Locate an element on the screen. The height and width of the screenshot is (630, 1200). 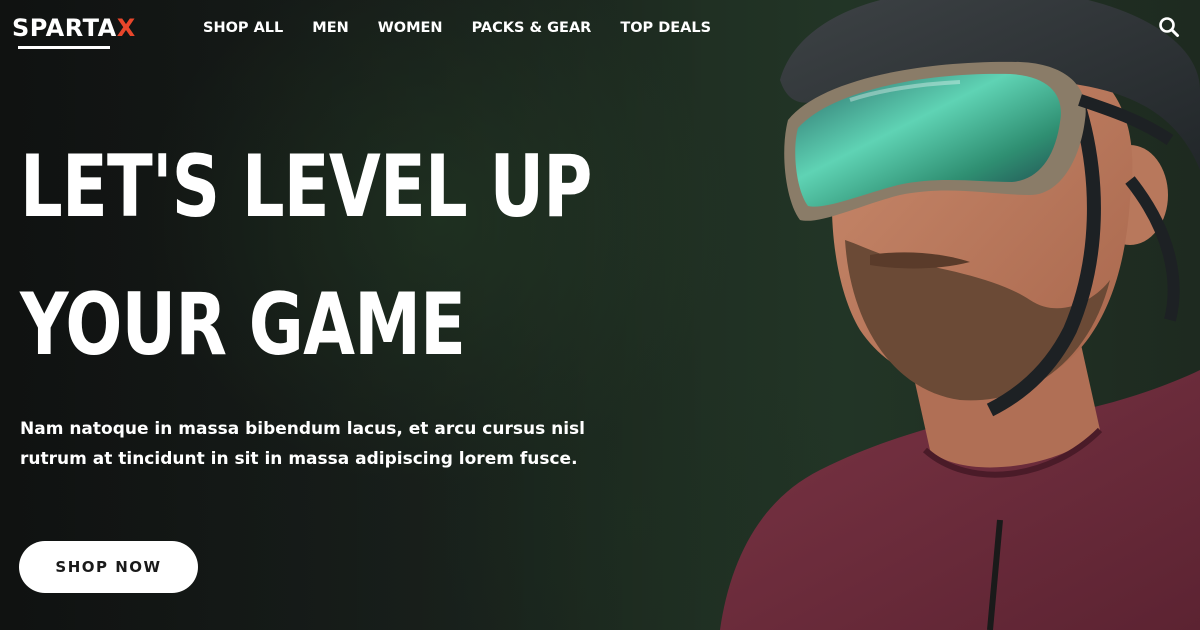
shop-now-button: SHOP NOW is located at coordinates (108, 567).